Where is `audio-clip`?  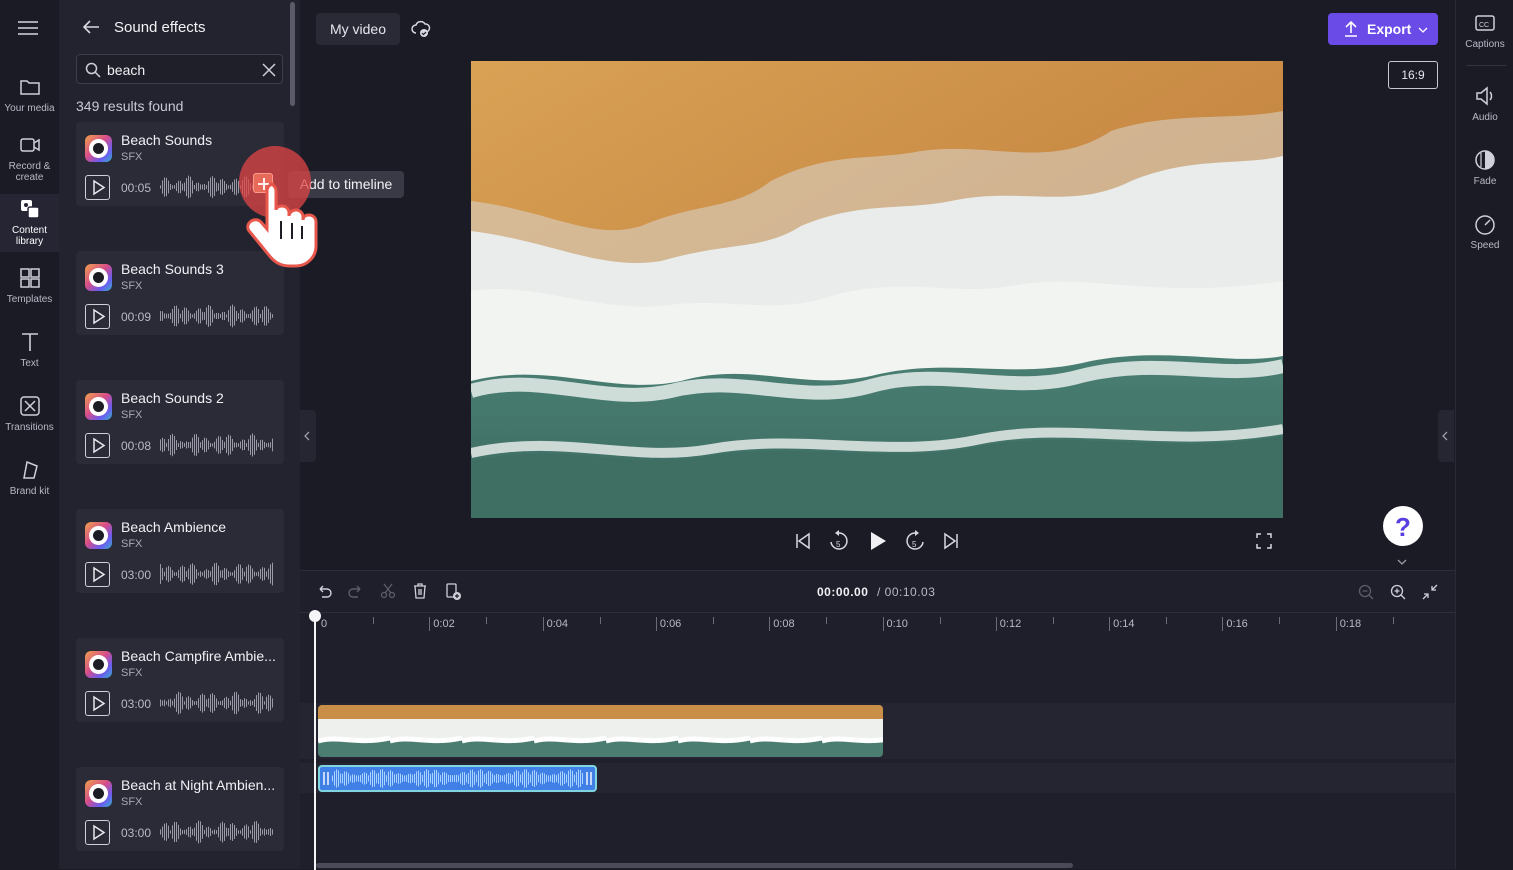
audio-clip is located at coordinates (457, 778).